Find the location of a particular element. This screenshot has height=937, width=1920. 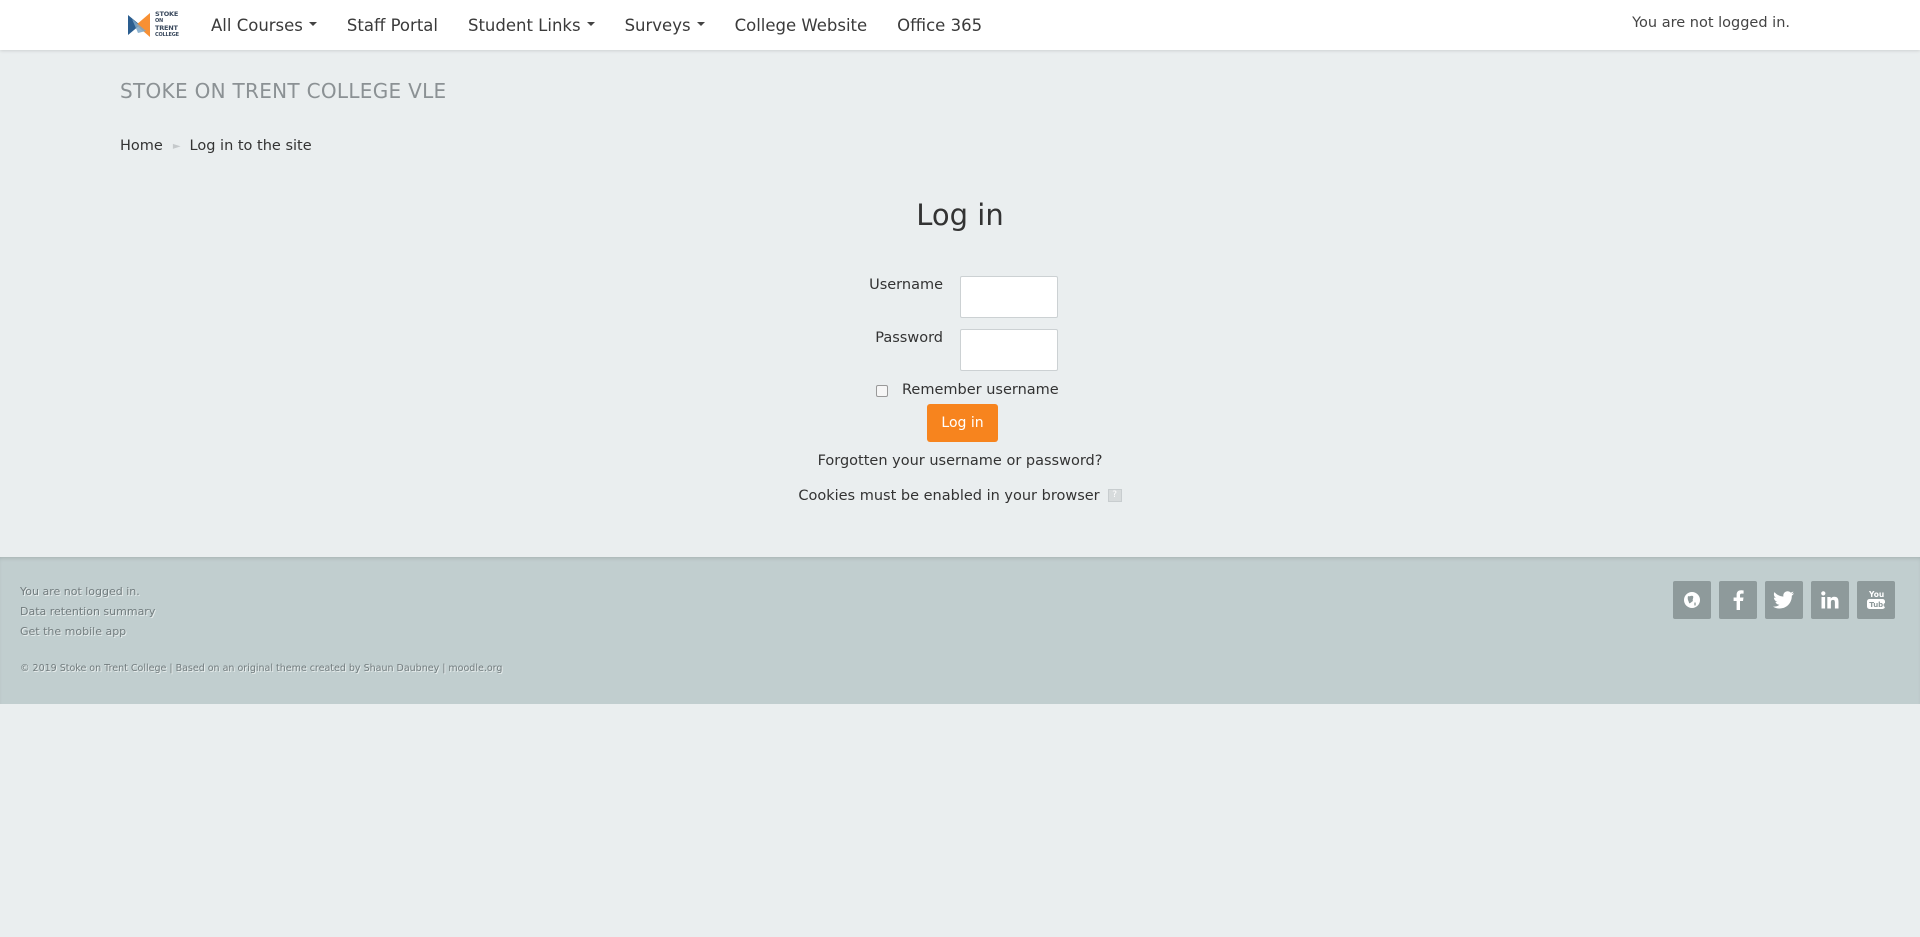

logo-mark-icon is located at coordinates (139, 25).